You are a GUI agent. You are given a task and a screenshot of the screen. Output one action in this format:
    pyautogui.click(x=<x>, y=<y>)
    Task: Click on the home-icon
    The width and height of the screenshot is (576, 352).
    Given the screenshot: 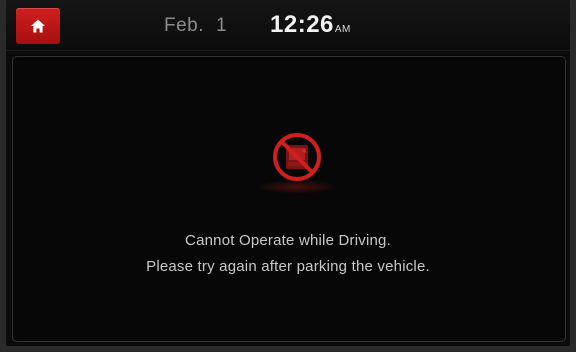 What is the action you would take?
    pyautogui.click(x=38, y=26)
    